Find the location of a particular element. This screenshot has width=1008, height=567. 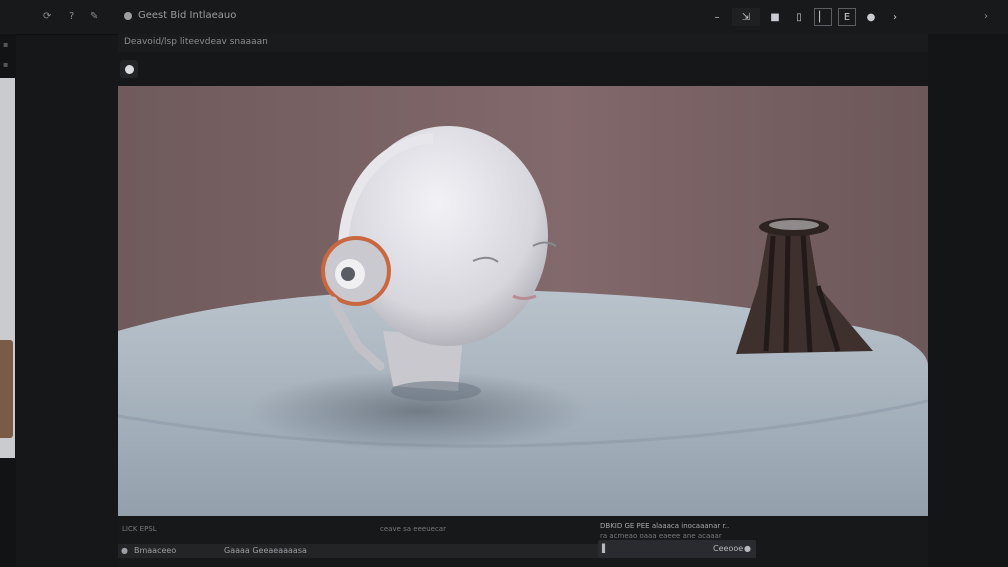

frame-icon: ▯ is located at coordinates (799, 17).